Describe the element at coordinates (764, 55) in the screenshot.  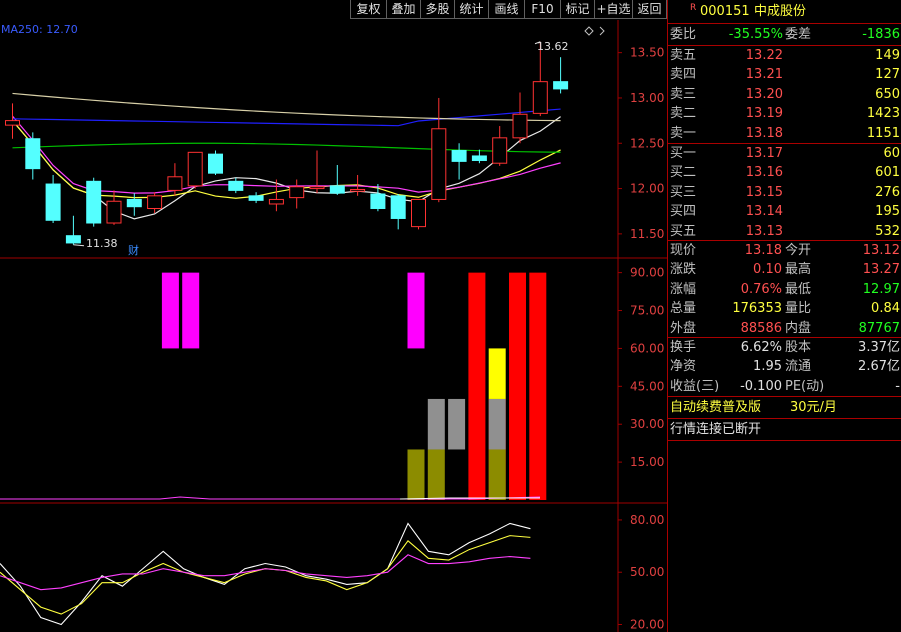
I see `order-price: 13.22` at that location.